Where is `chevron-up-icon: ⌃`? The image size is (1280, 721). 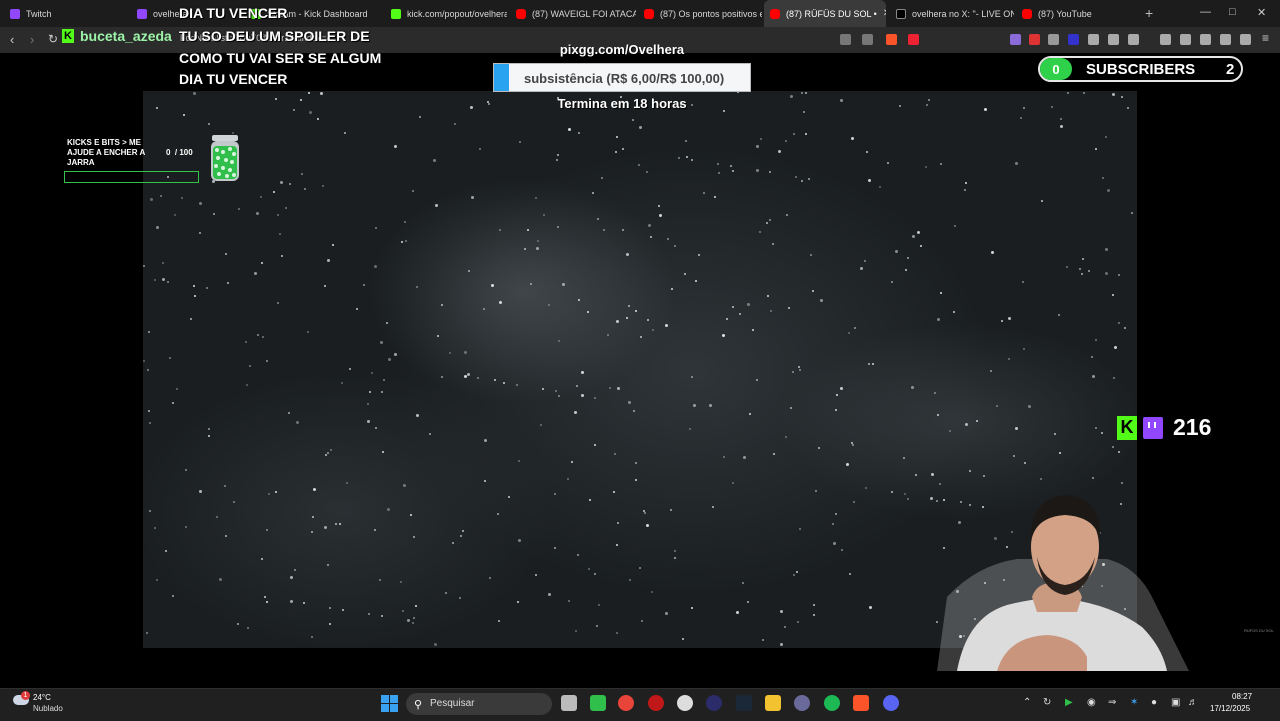
chevron-up-icon: ⌃ is located at coordinates (1027, 702).